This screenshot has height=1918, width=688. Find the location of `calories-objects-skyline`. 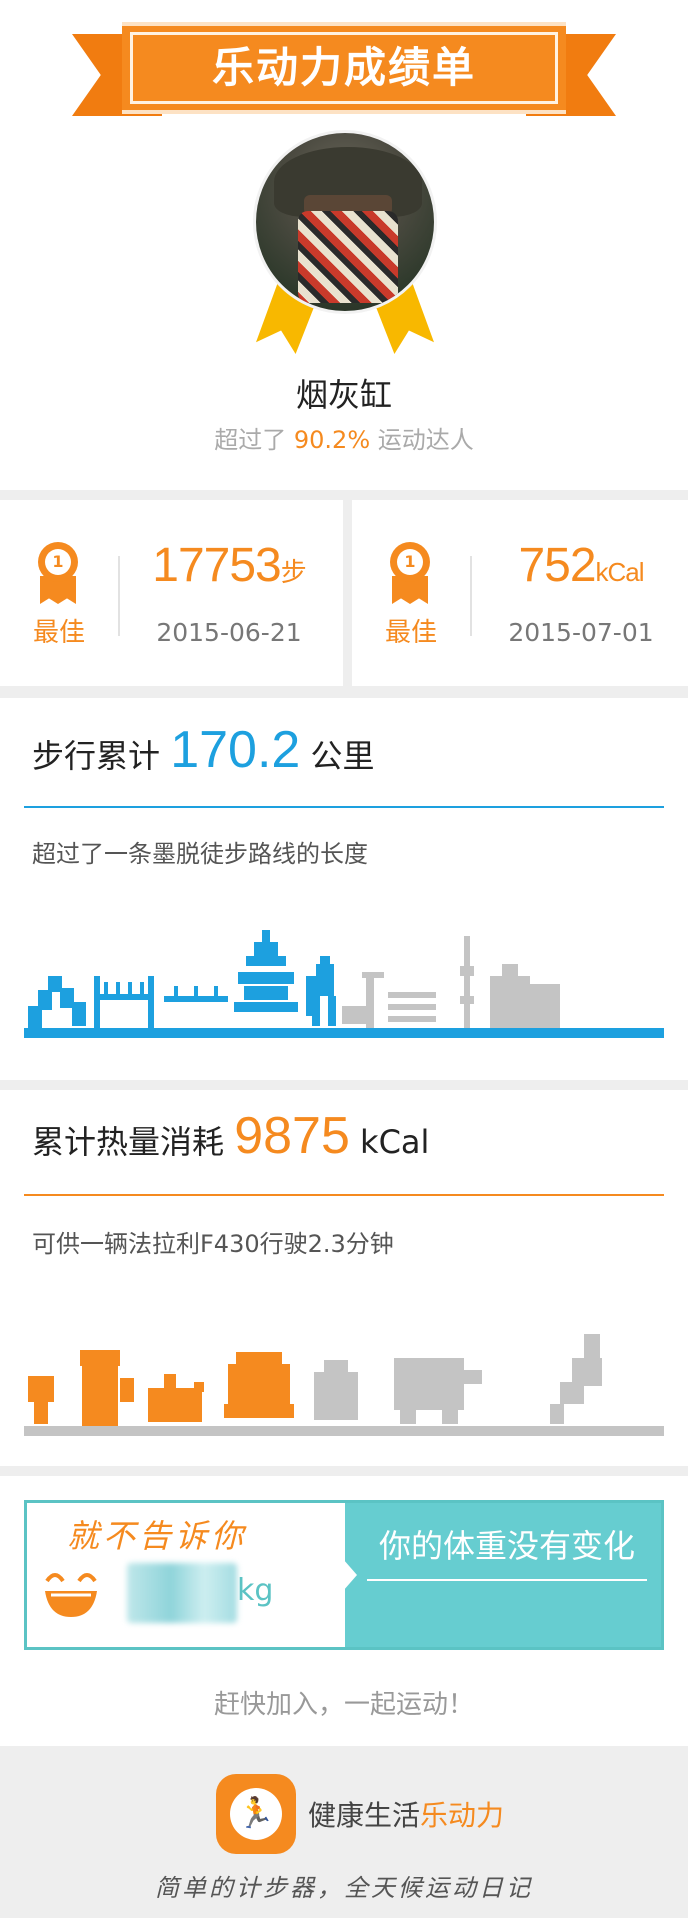

calories-objects-skyline is located at coordinates (344, 1385).